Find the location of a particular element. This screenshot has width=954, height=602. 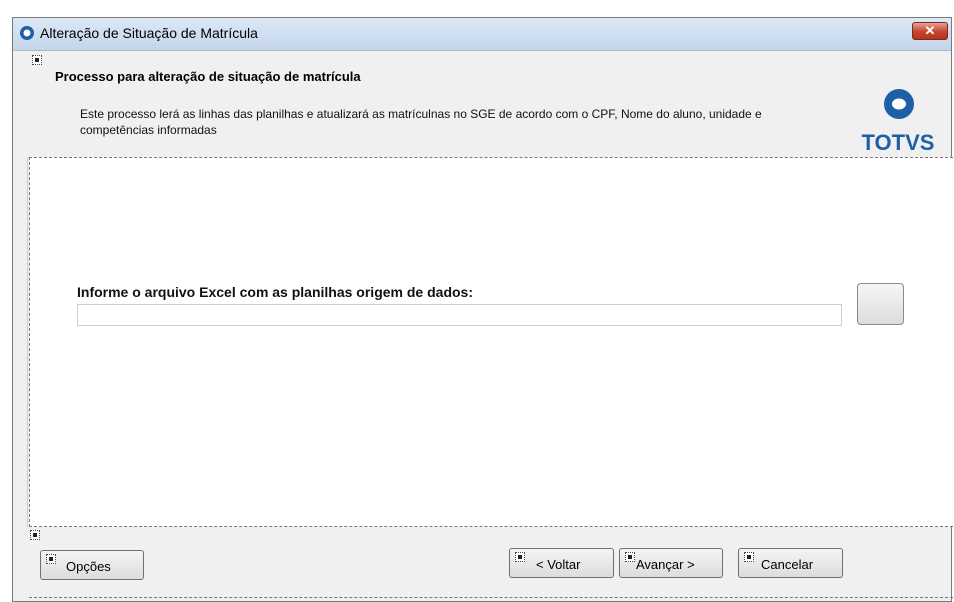

next-button: Avançar > is located at coordinates (671, 563).